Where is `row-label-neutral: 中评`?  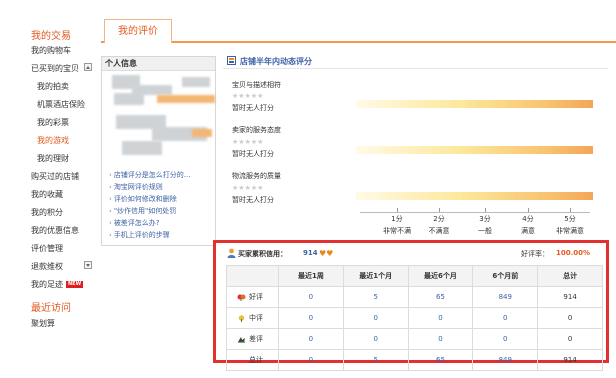 row-label-neutral: 中评 is located at coordinates (252, 318).